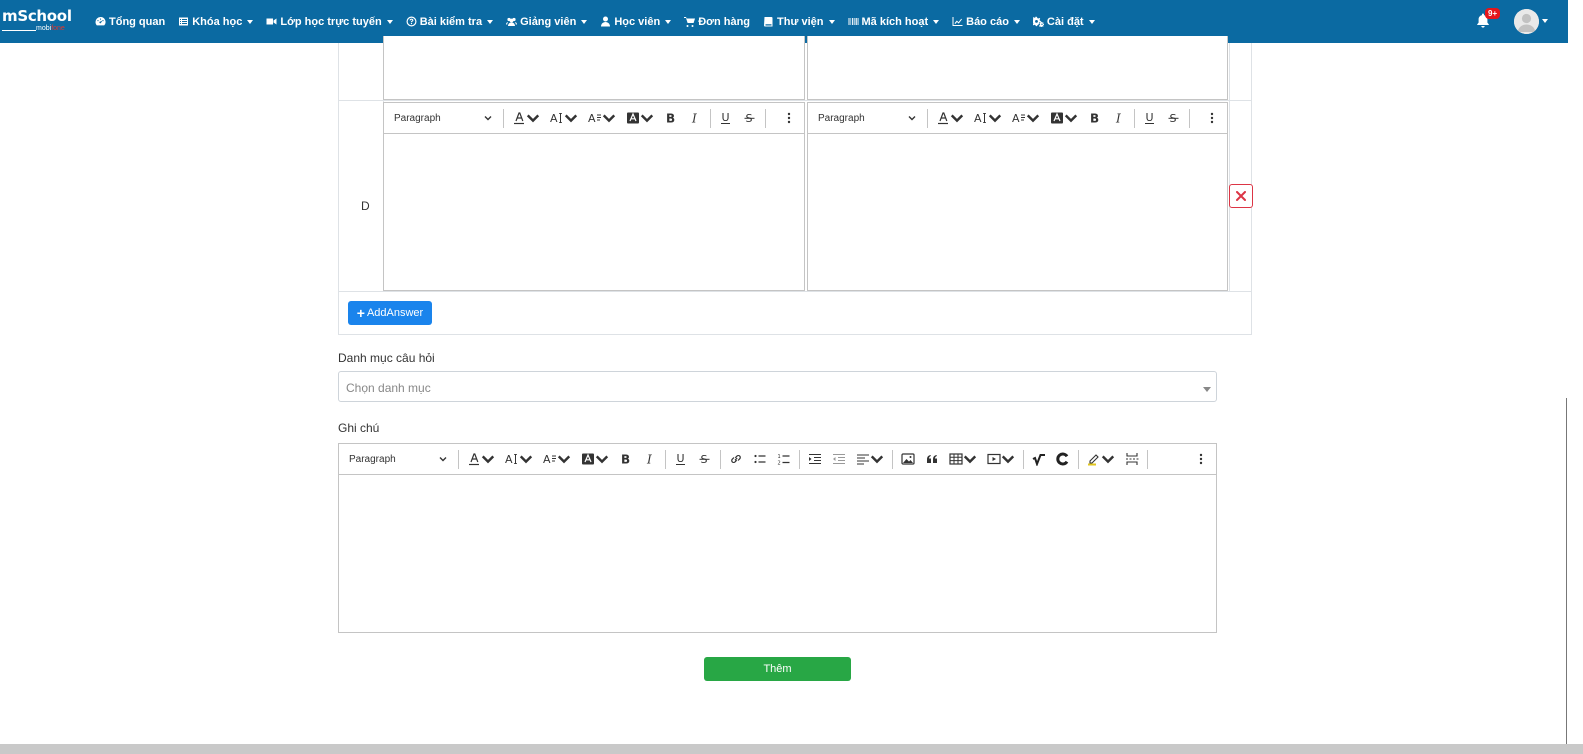 This screenshot has height=754, width=1583. Describe the element at coordinates (784, 459) in the screenshot. I see `numbered-list-button: 12` at that location.